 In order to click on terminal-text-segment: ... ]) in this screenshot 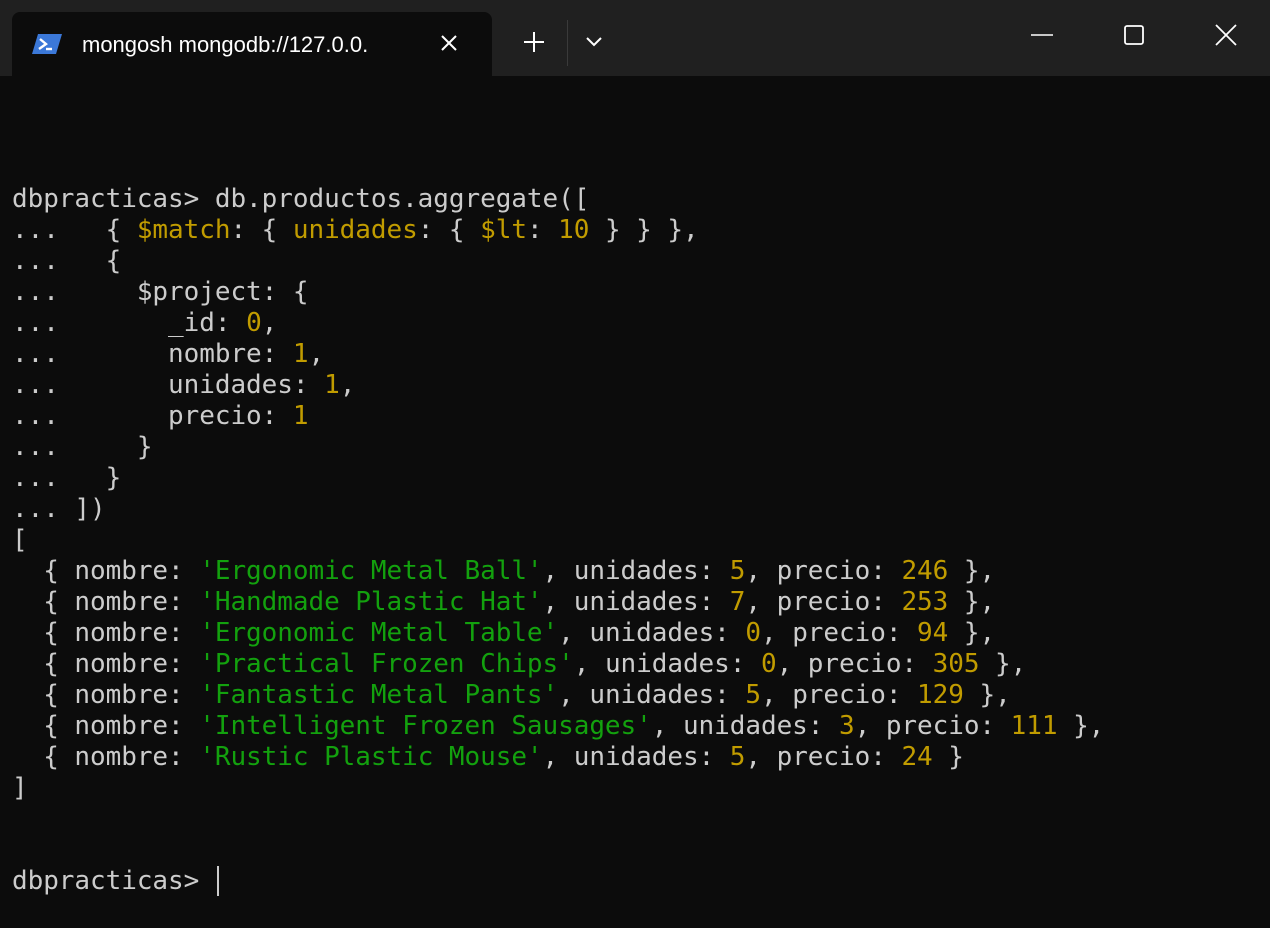, I will do `click(59, 509)`.